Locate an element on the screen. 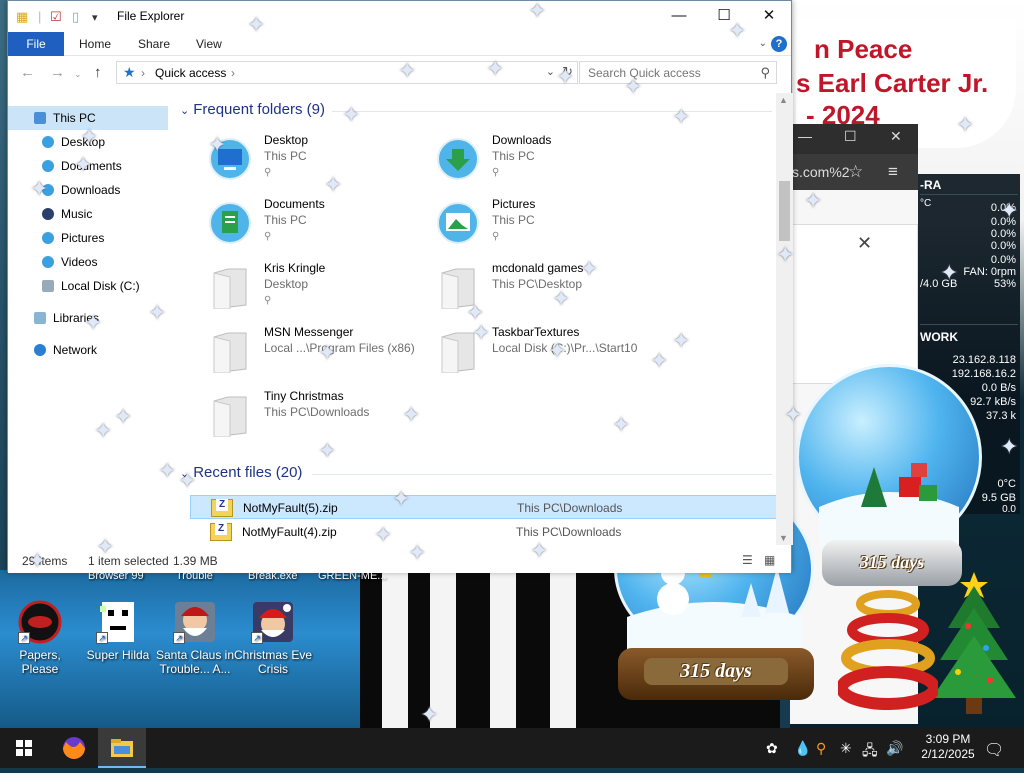  browser-minimize-button: — is located at coordinates (805, 136).